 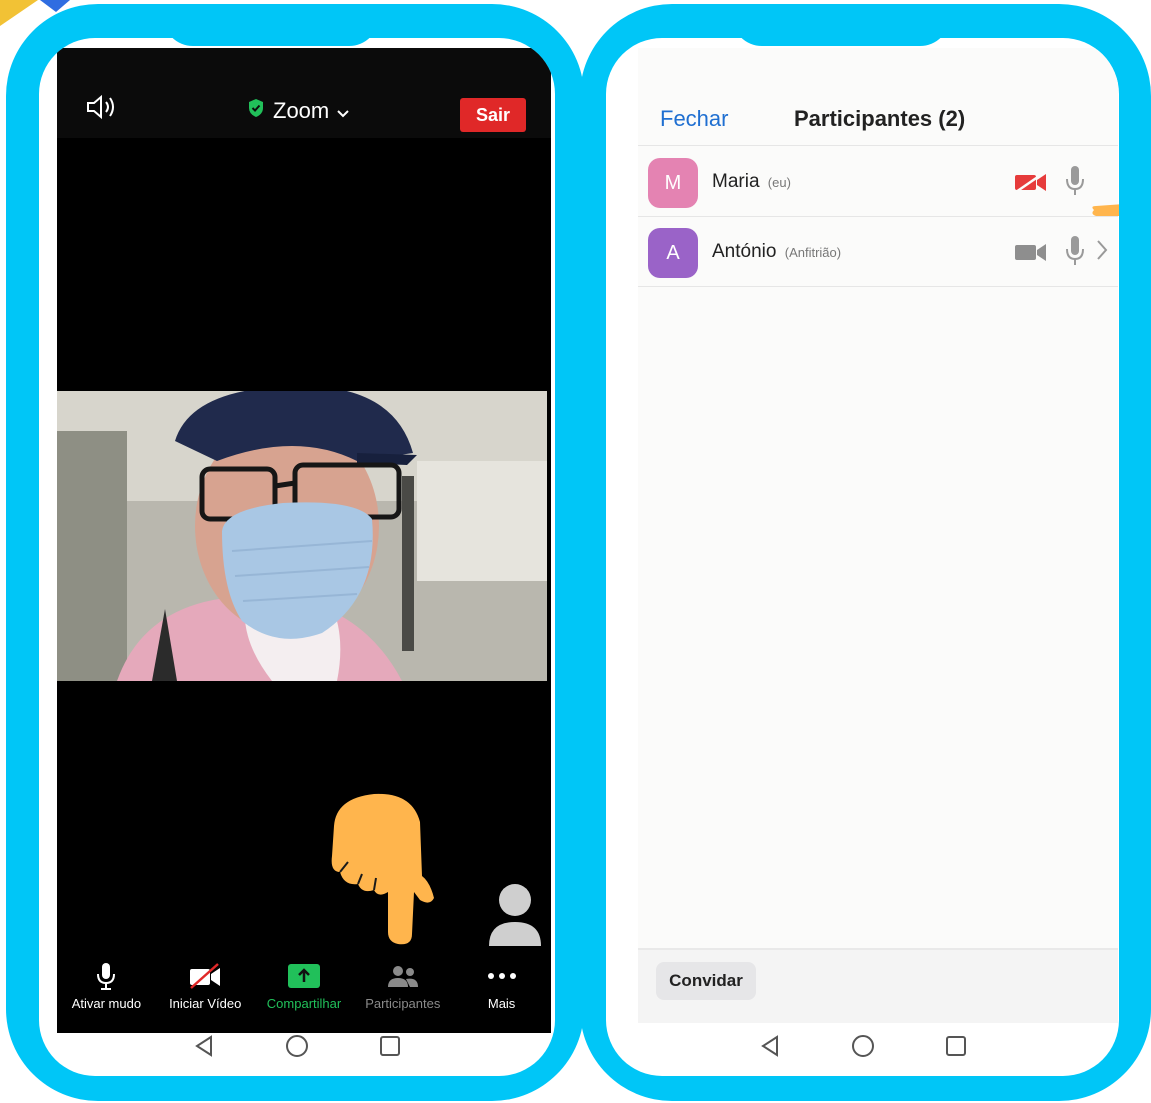 What do you see at coordinates (673, 253) in the screenshot?
I see `avatar: A` at bounding box center [673, 253].